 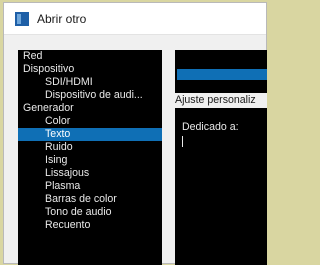 What do you see at coordinates (90, 69) in the screenshot?
I see `tree-item-dispositivo: Dispositivo` at bounding box center [90, 69].